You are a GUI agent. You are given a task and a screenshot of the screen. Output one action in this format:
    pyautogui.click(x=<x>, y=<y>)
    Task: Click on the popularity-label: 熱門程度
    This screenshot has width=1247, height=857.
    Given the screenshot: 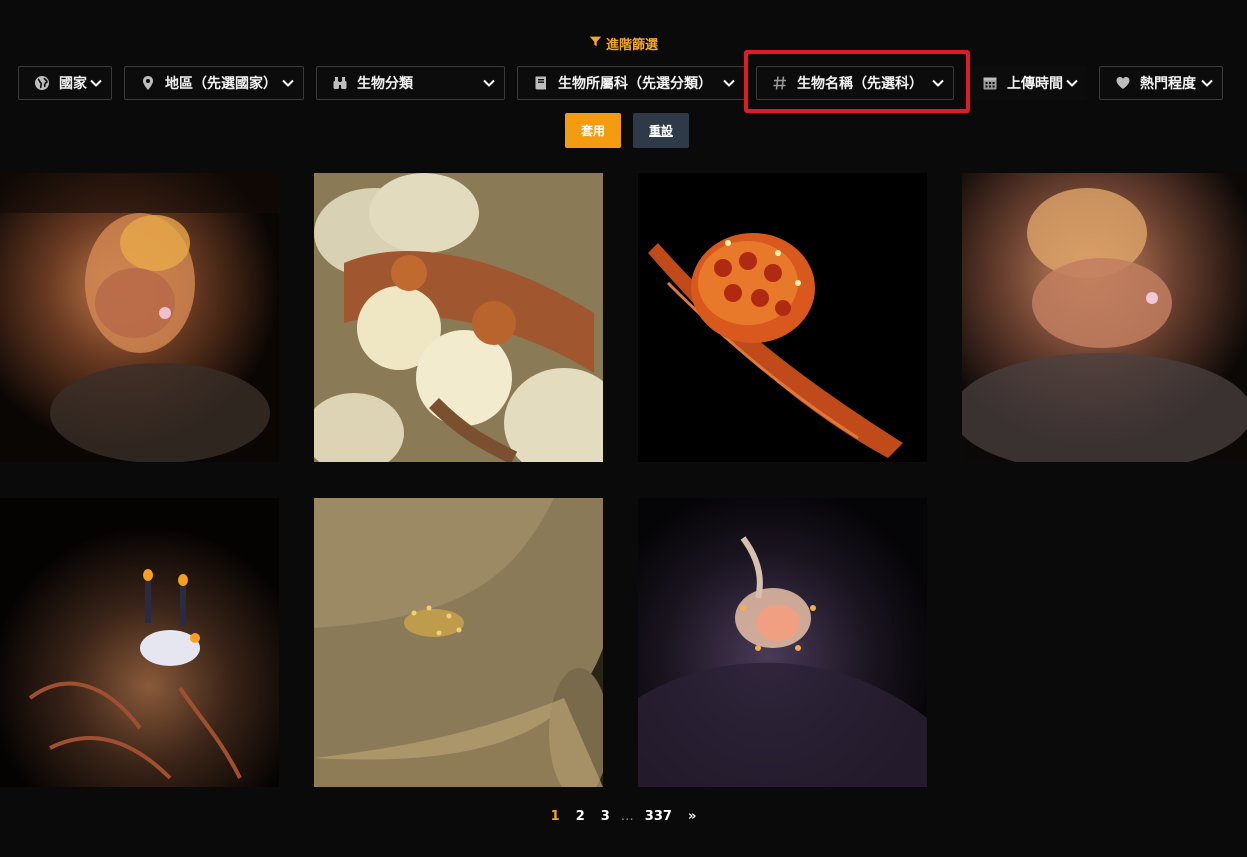 What is the action you would take?
    pyautogui.click(x=1168, y=84)
    